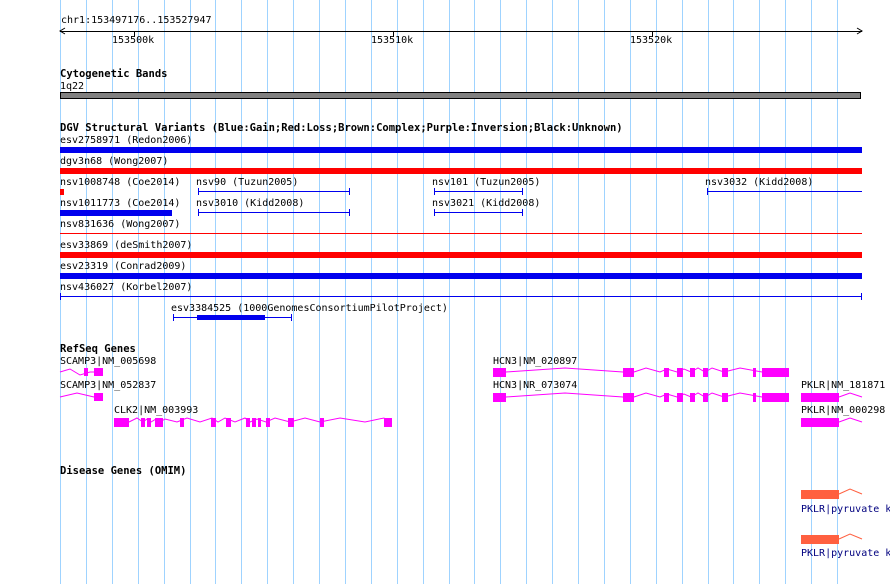 Image resolution: width=890 pixels, height=584 pixels. Describe the element at coordinates (850, 536) in the screenshot. I see `gene-intron` at that location.